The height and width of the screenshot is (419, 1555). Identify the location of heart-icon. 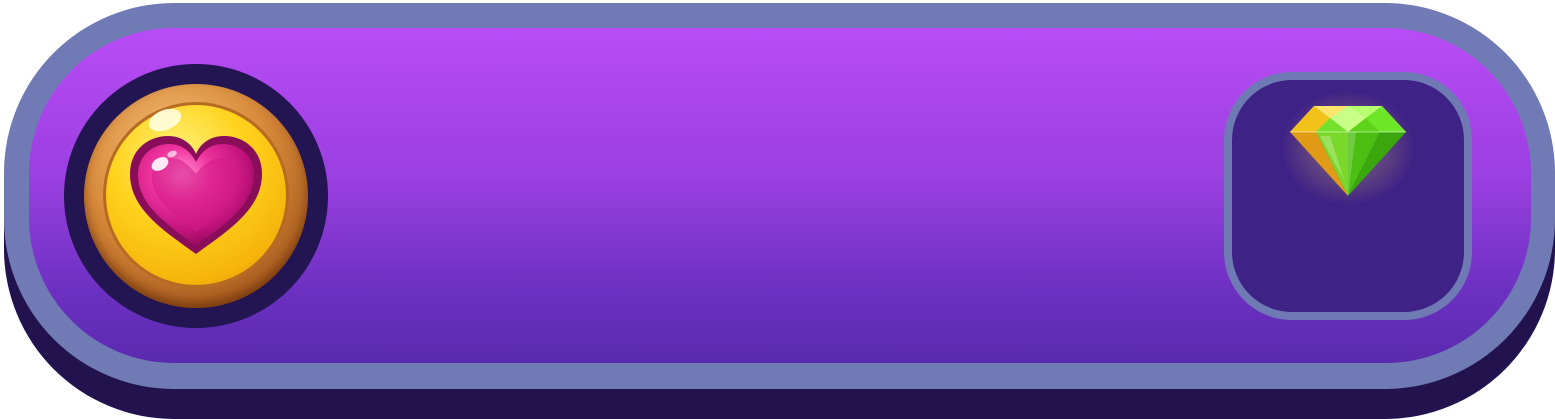
(196, 195).